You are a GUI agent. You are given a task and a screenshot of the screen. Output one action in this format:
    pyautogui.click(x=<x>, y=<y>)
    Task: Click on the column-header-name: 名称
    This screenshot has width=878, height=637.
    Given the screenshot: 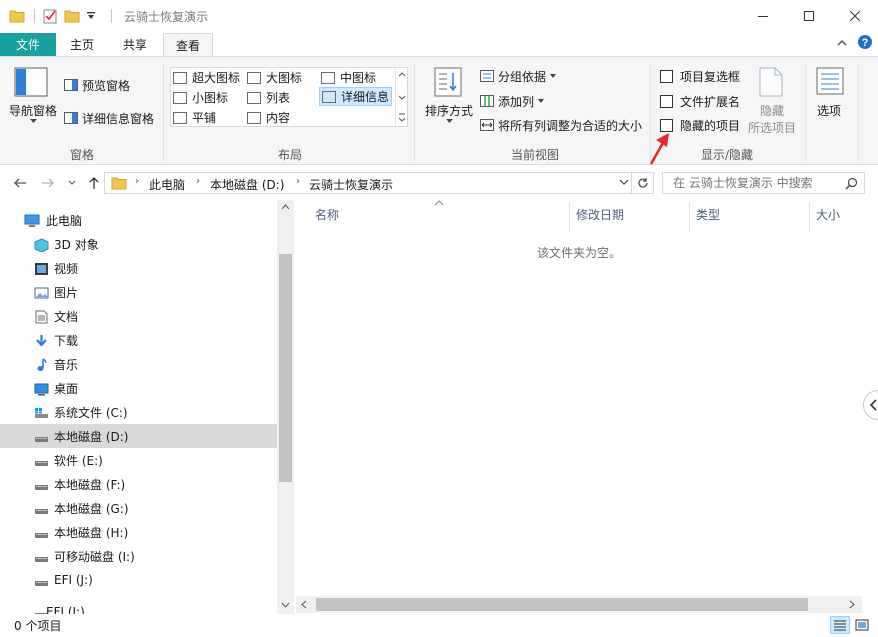 What is the action you would take?
    pyautogui.click(x=327, y=214)
    